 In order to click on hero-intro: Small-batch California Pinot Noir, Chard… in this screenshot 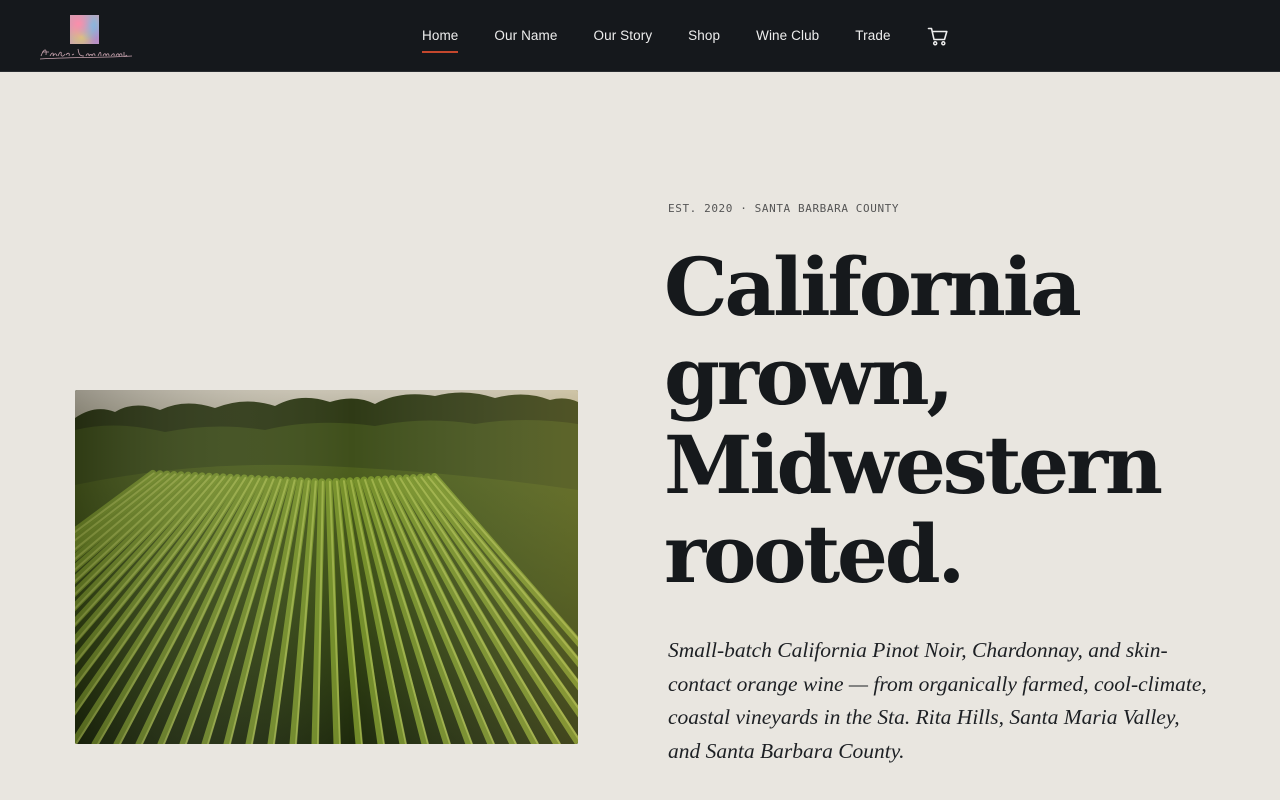, I will do `click(937, 701)`.